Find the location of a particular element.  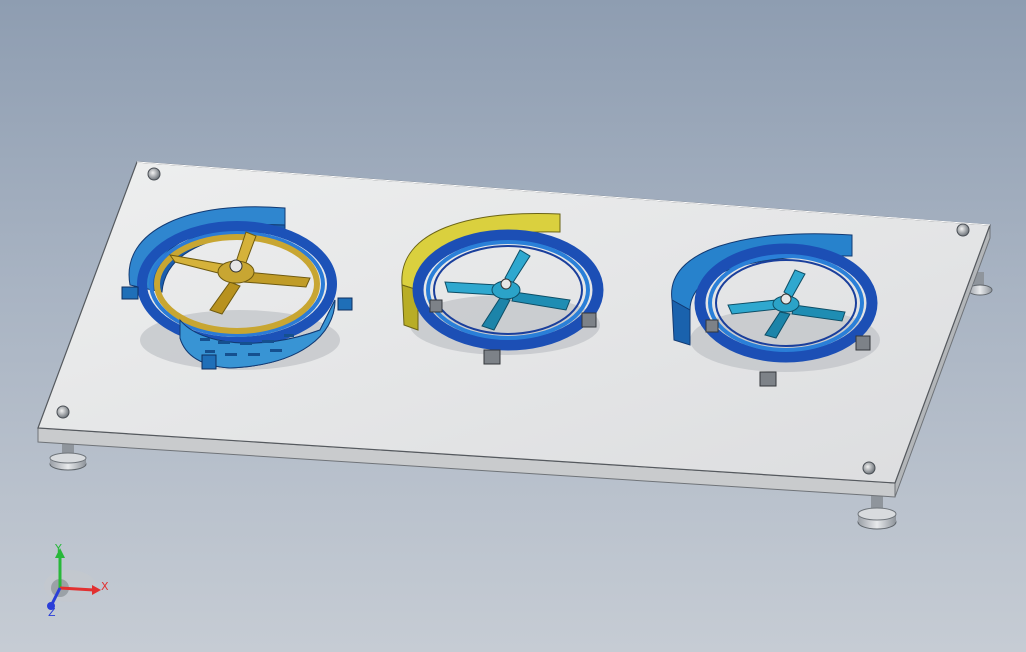

z-axis-label: Z is located at coordinates (52, 612).